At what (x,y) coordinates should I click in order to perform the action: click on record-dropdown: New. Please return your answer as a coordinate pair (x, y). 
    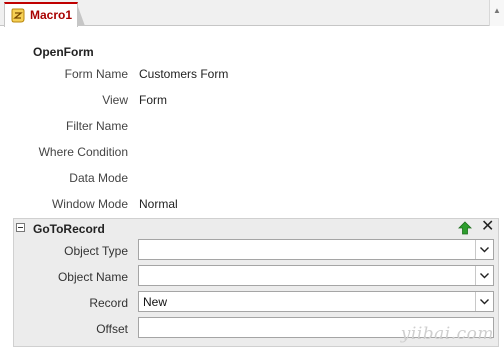
    Looking at the image, I should click on (316, 301).